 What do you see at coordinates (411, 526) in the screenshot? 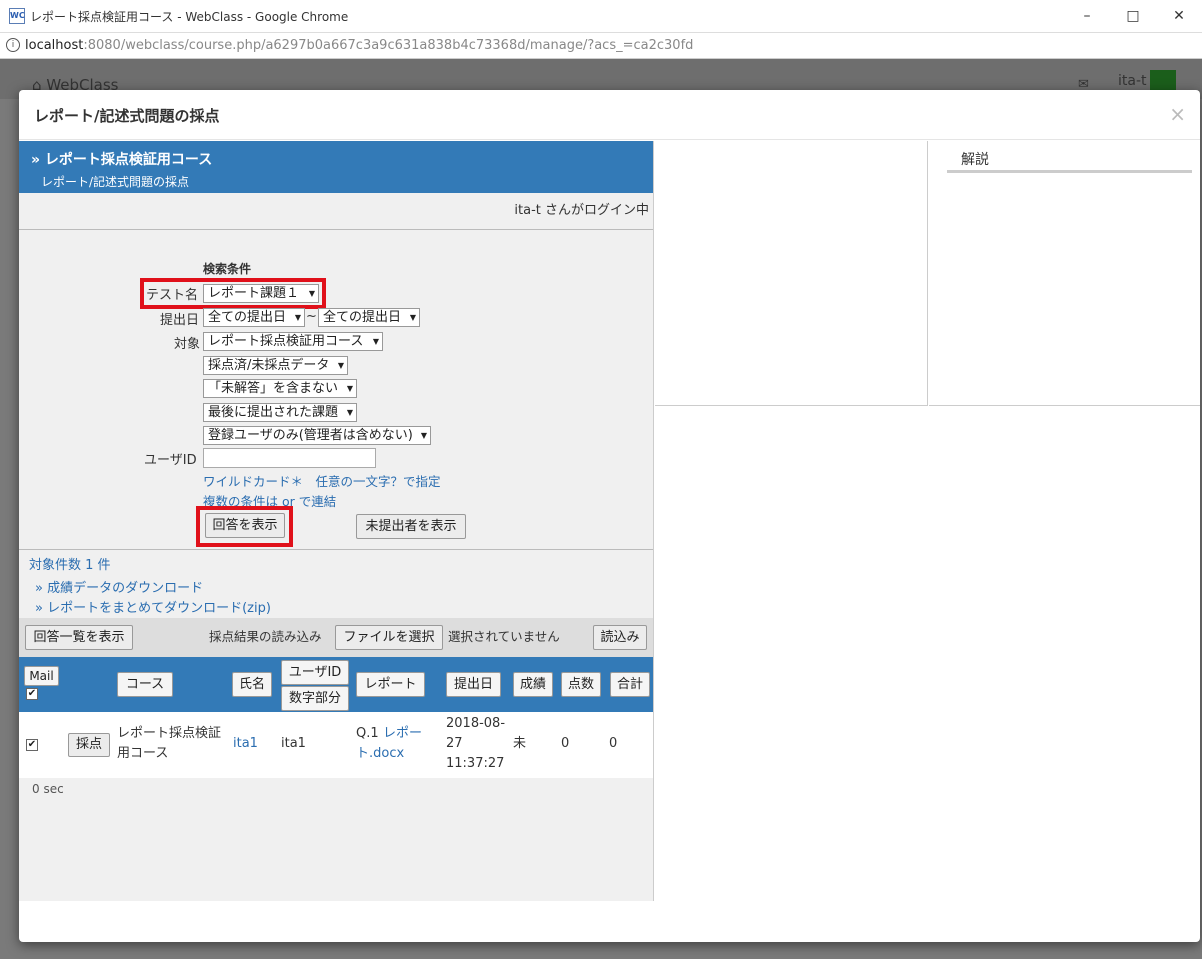
I see `show-nonsubmitters-button: 未提出者を表示` at bounding box center [411, 526].